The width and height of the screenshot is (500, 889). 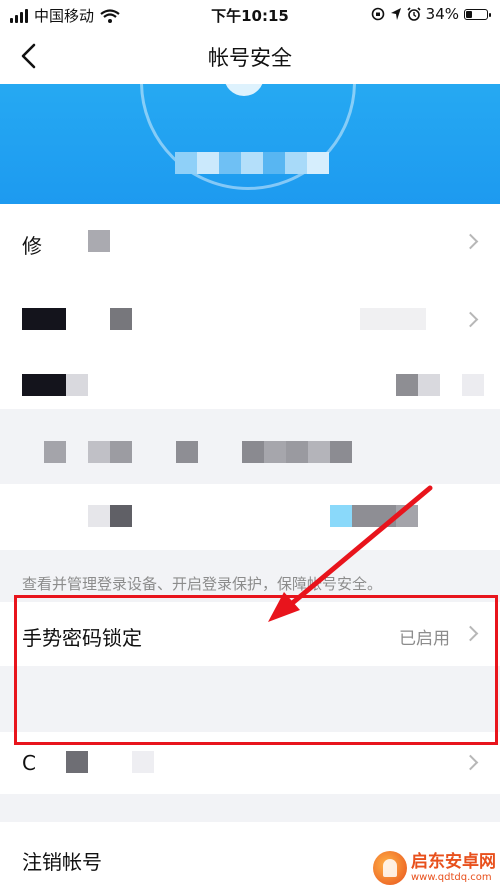 I want to click on watermark: 启东安卓网 www.qdtdq.com, so click(x=434, y=868).